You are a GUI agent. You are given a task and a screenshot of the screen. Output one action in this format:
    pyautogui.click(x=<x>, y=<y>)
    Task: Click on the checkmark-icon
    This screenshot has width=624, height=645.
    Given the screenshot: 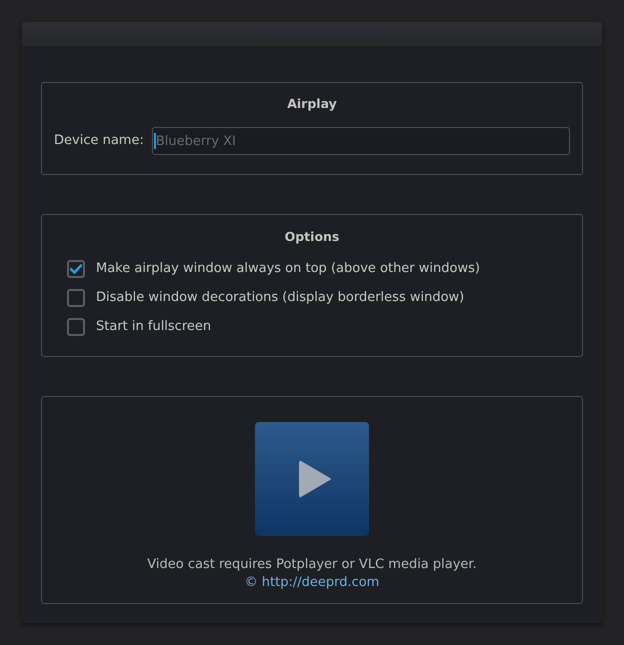 What is the action you would take?
    pyautogui.click(x=76, y=269)
    